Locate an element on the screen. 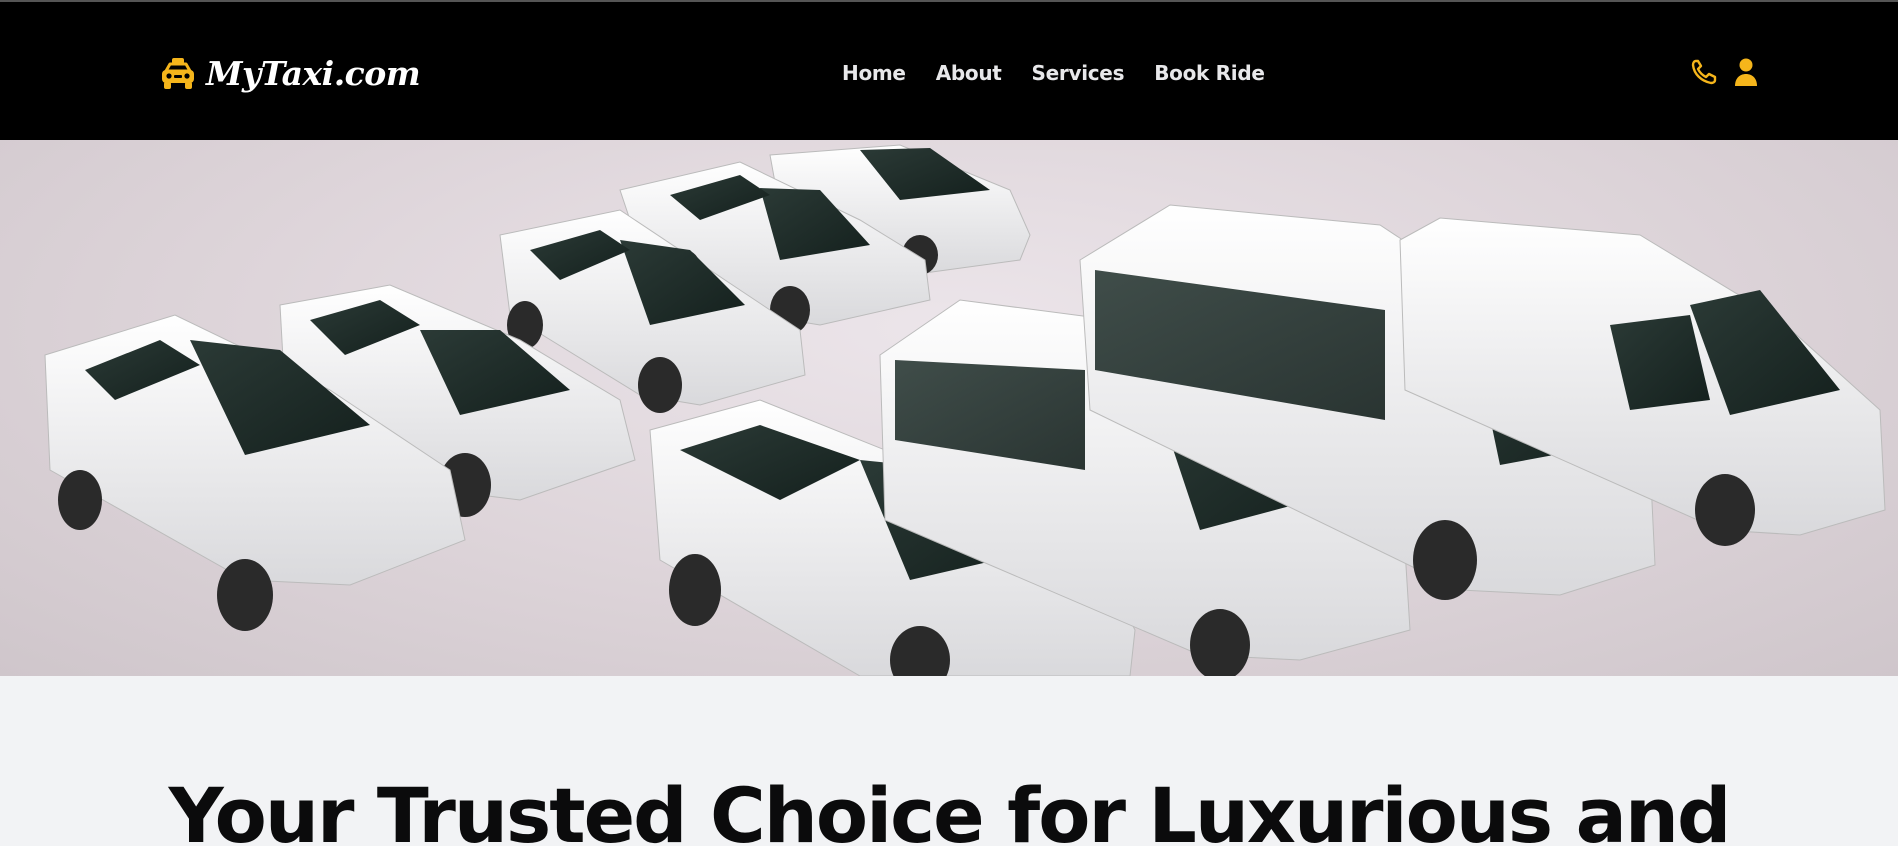  nav-book-ride: Book Ride is located at coordinates (1209, 73).